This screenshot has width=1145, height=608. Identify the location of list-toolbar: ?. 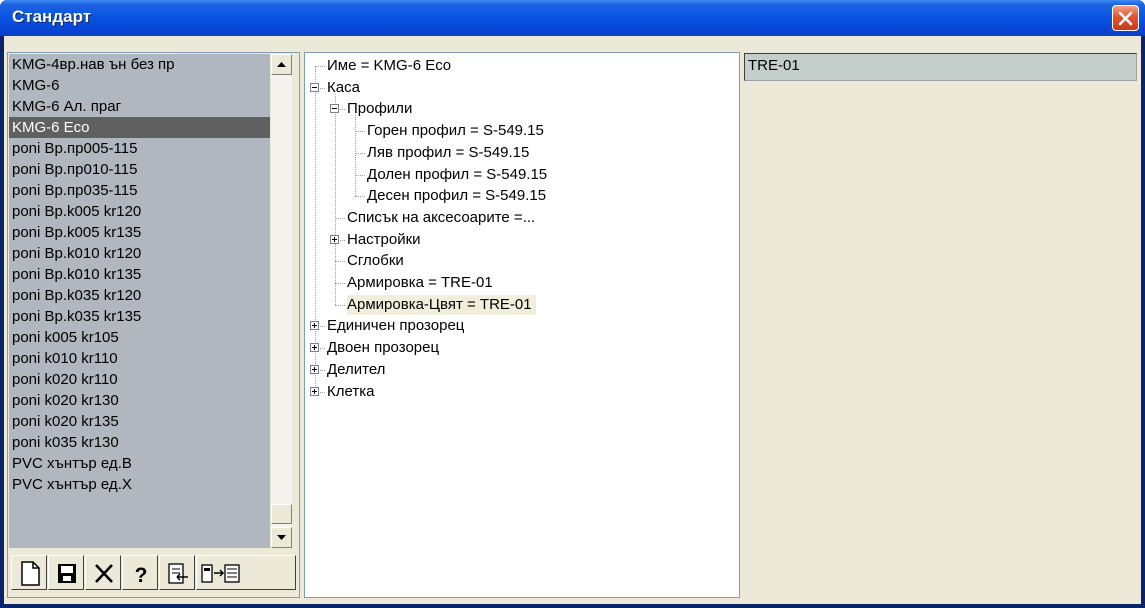
(153, 573).